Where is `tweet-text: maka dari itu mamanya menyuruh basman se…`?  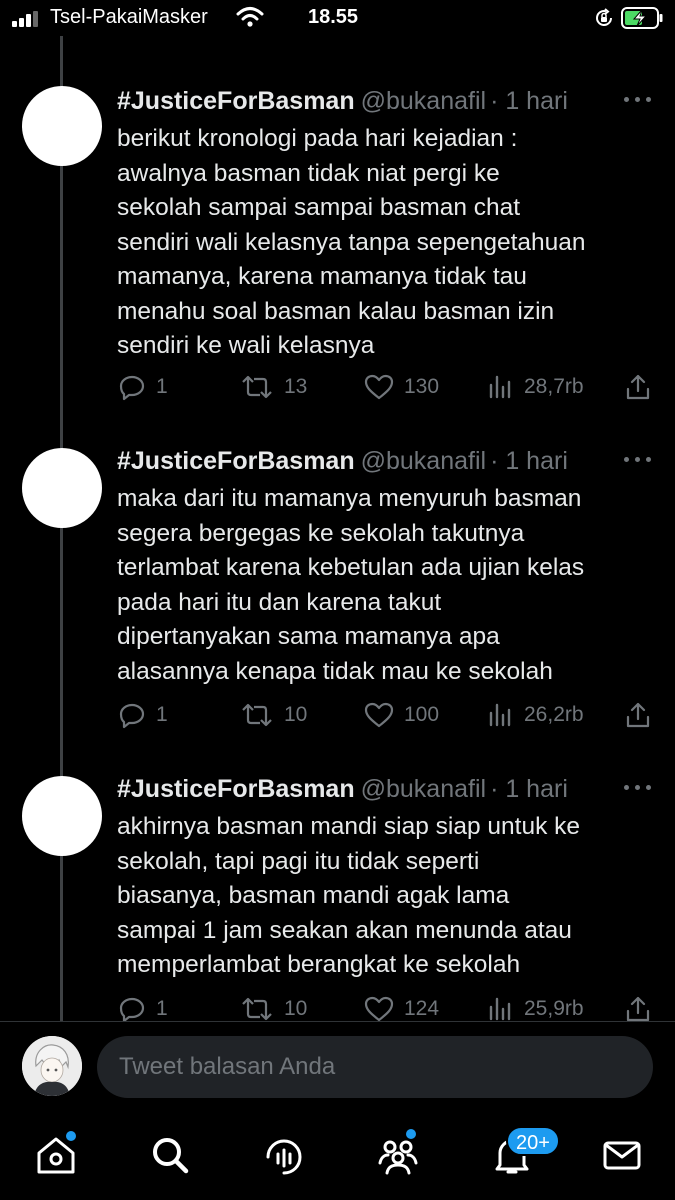 tweet-text: maka dari itu mamanya menyuruh basman se… is located at coordinates (387, 585).